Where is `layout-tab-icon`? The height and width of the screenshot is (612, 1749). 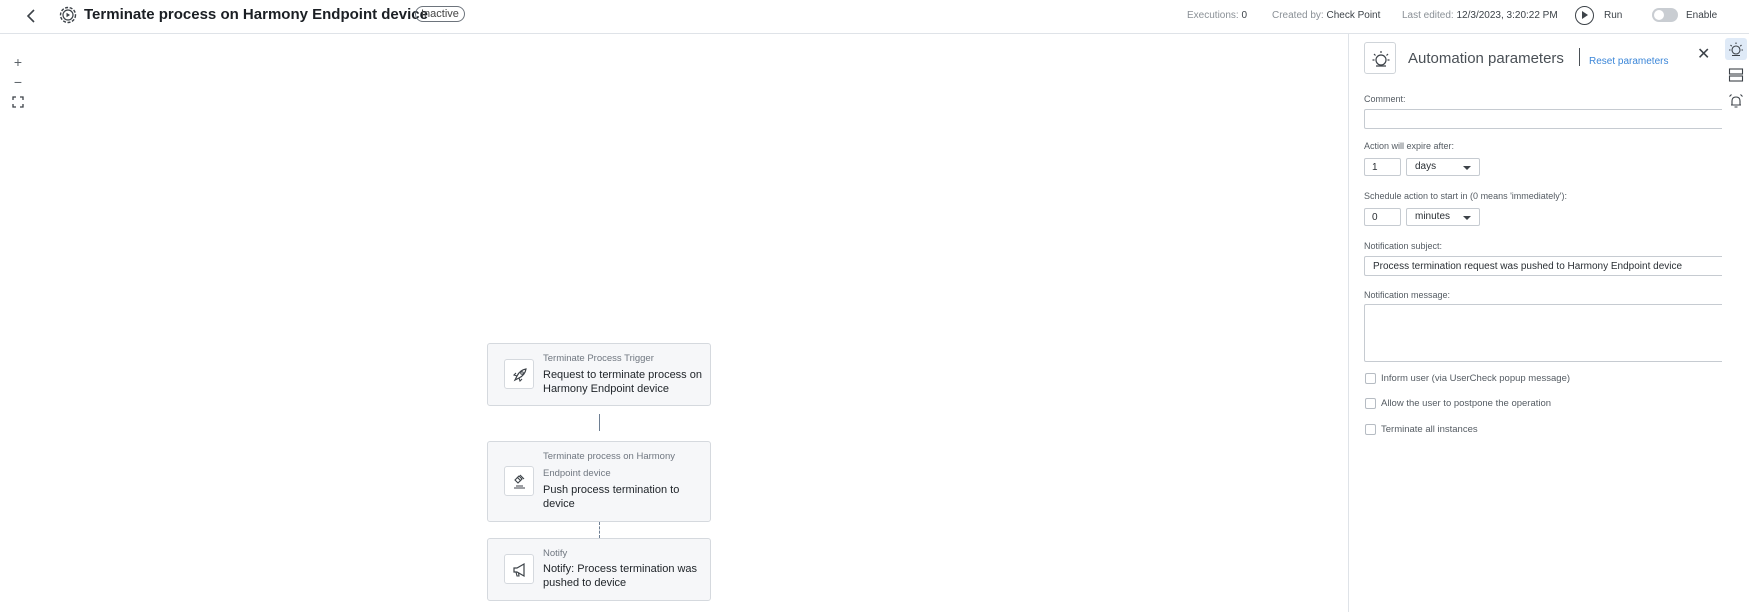 layout-tab-icon is located at coordinates (1736, 75).